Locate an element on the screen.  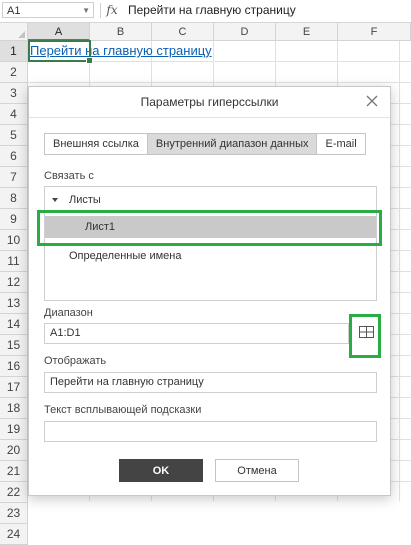
tree-item-sheet1: Лист1 is located at coordinates (210, 227).